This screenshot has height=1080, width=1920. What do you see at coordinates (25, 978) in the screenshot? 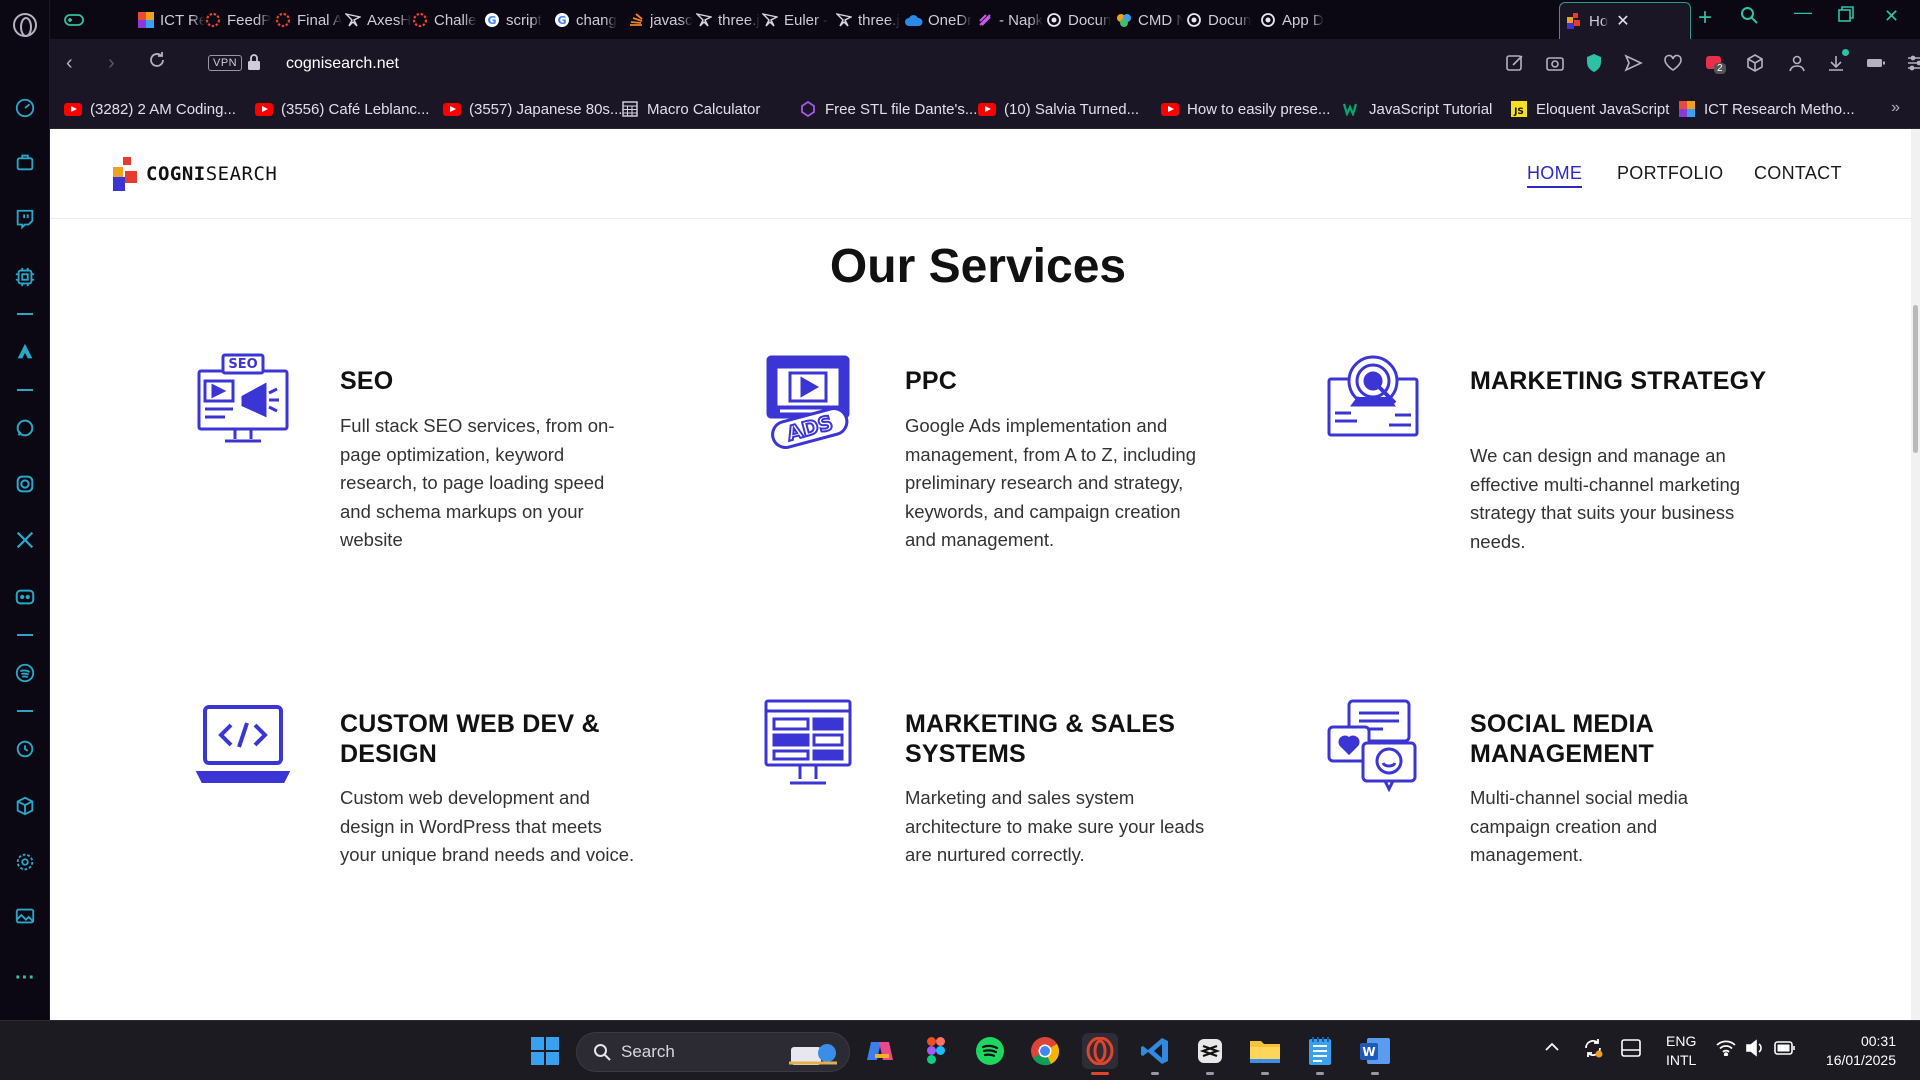
I see `more-options-icon: ···` at bounding box center [25, 978].